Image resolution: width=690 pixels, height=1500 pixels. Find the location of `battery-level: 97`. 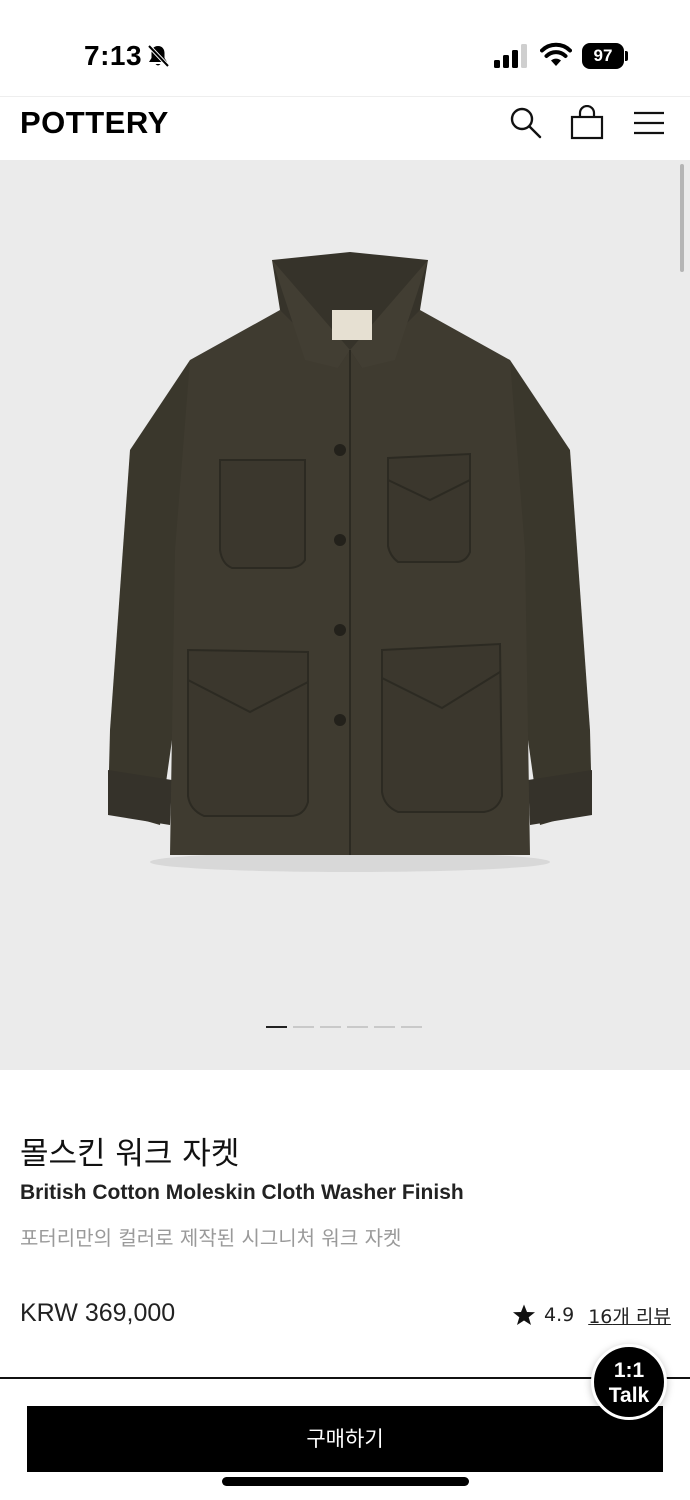

battery-level: 97 is located at coordinates (603, 56).